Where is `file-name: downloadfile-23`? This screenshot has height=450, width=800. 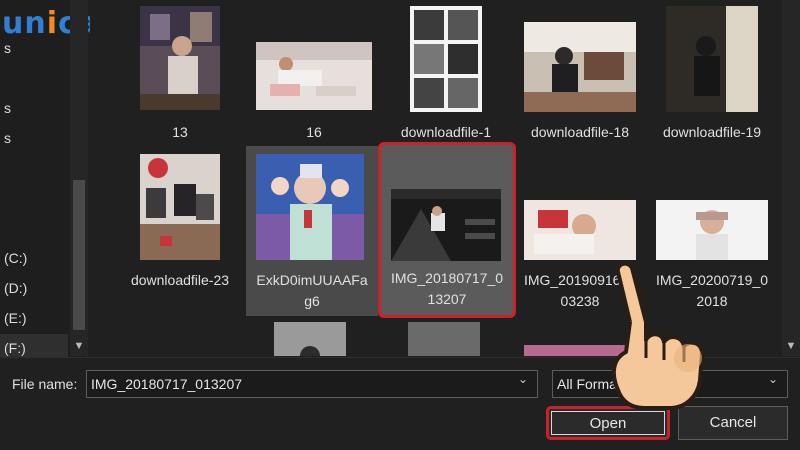
file-name: downloadfile-23 is located at coordinates (180, 280).